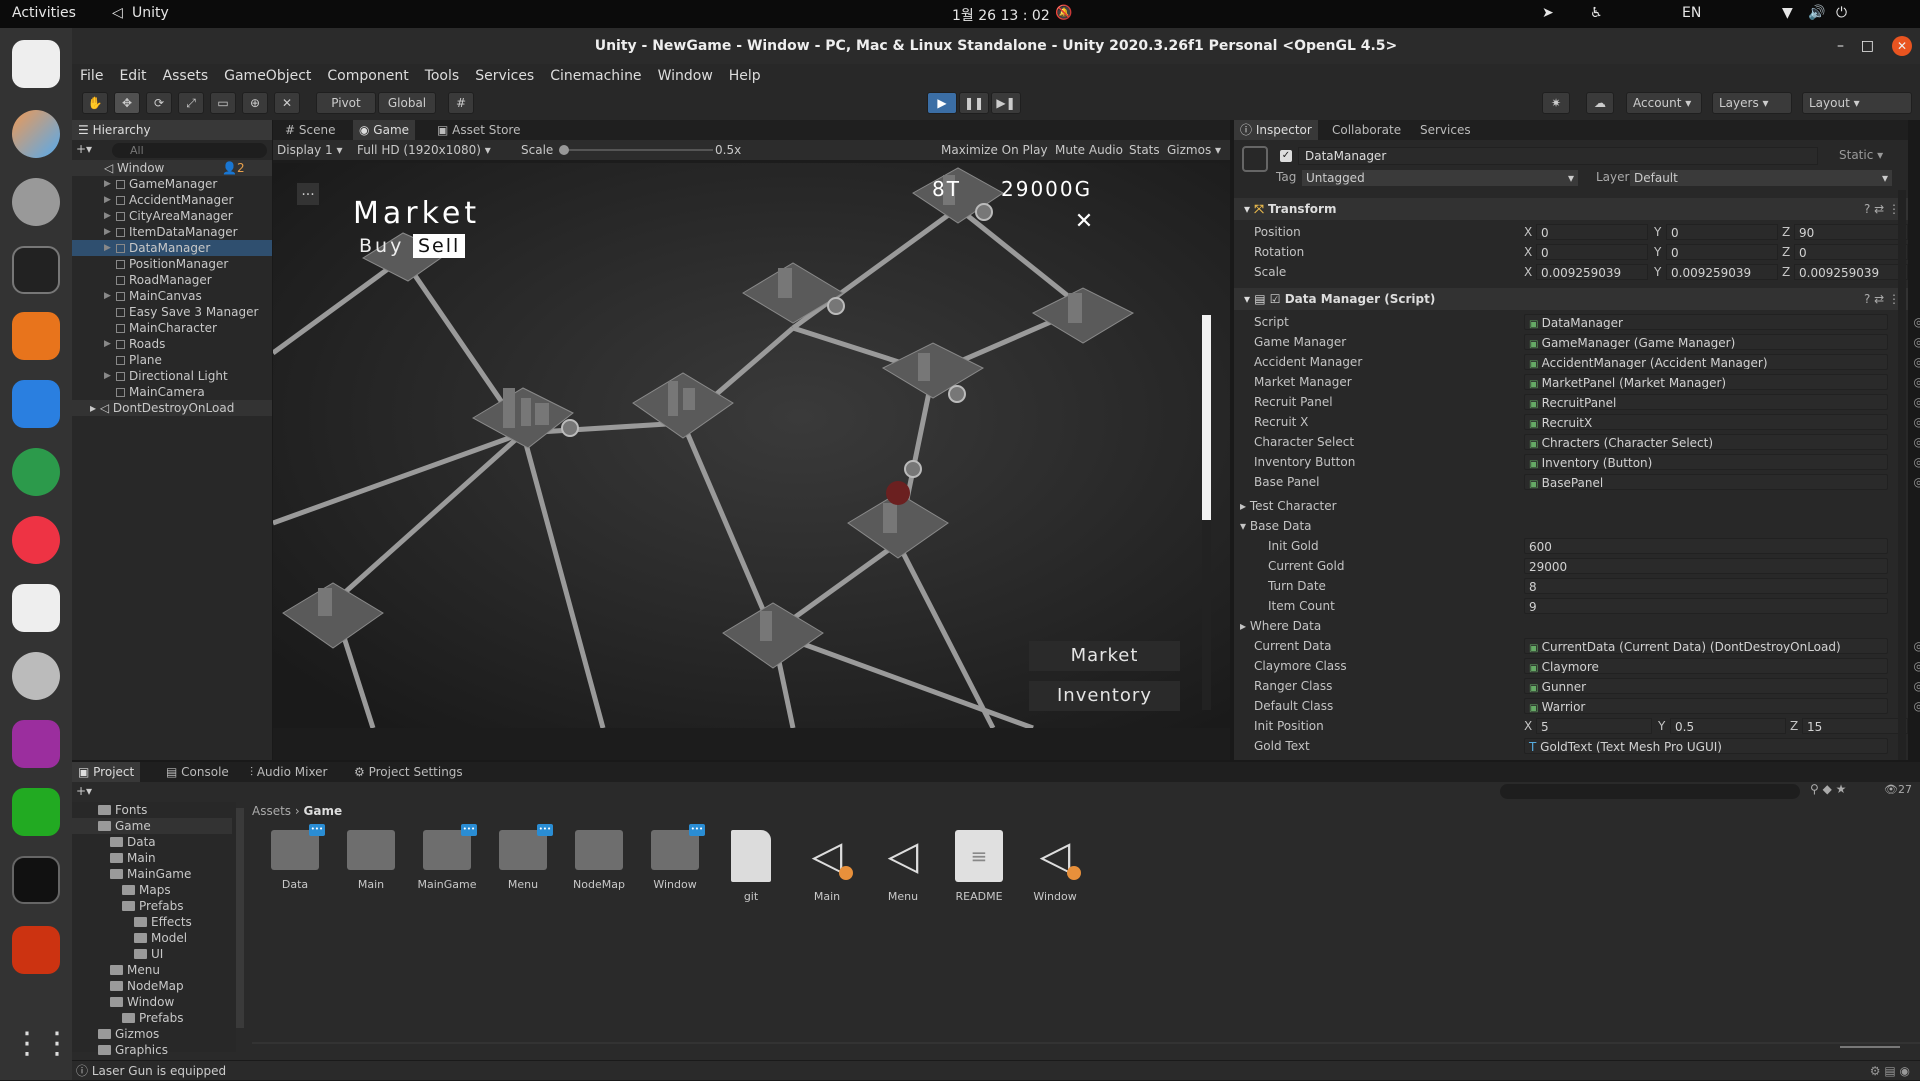 The width and height of the screenshot is (1920, 1081). Describe the element at coordinates (1882, 209) in the screenshot. I see `transform-menu-icon: ? ⇄ ⋮` at that location.